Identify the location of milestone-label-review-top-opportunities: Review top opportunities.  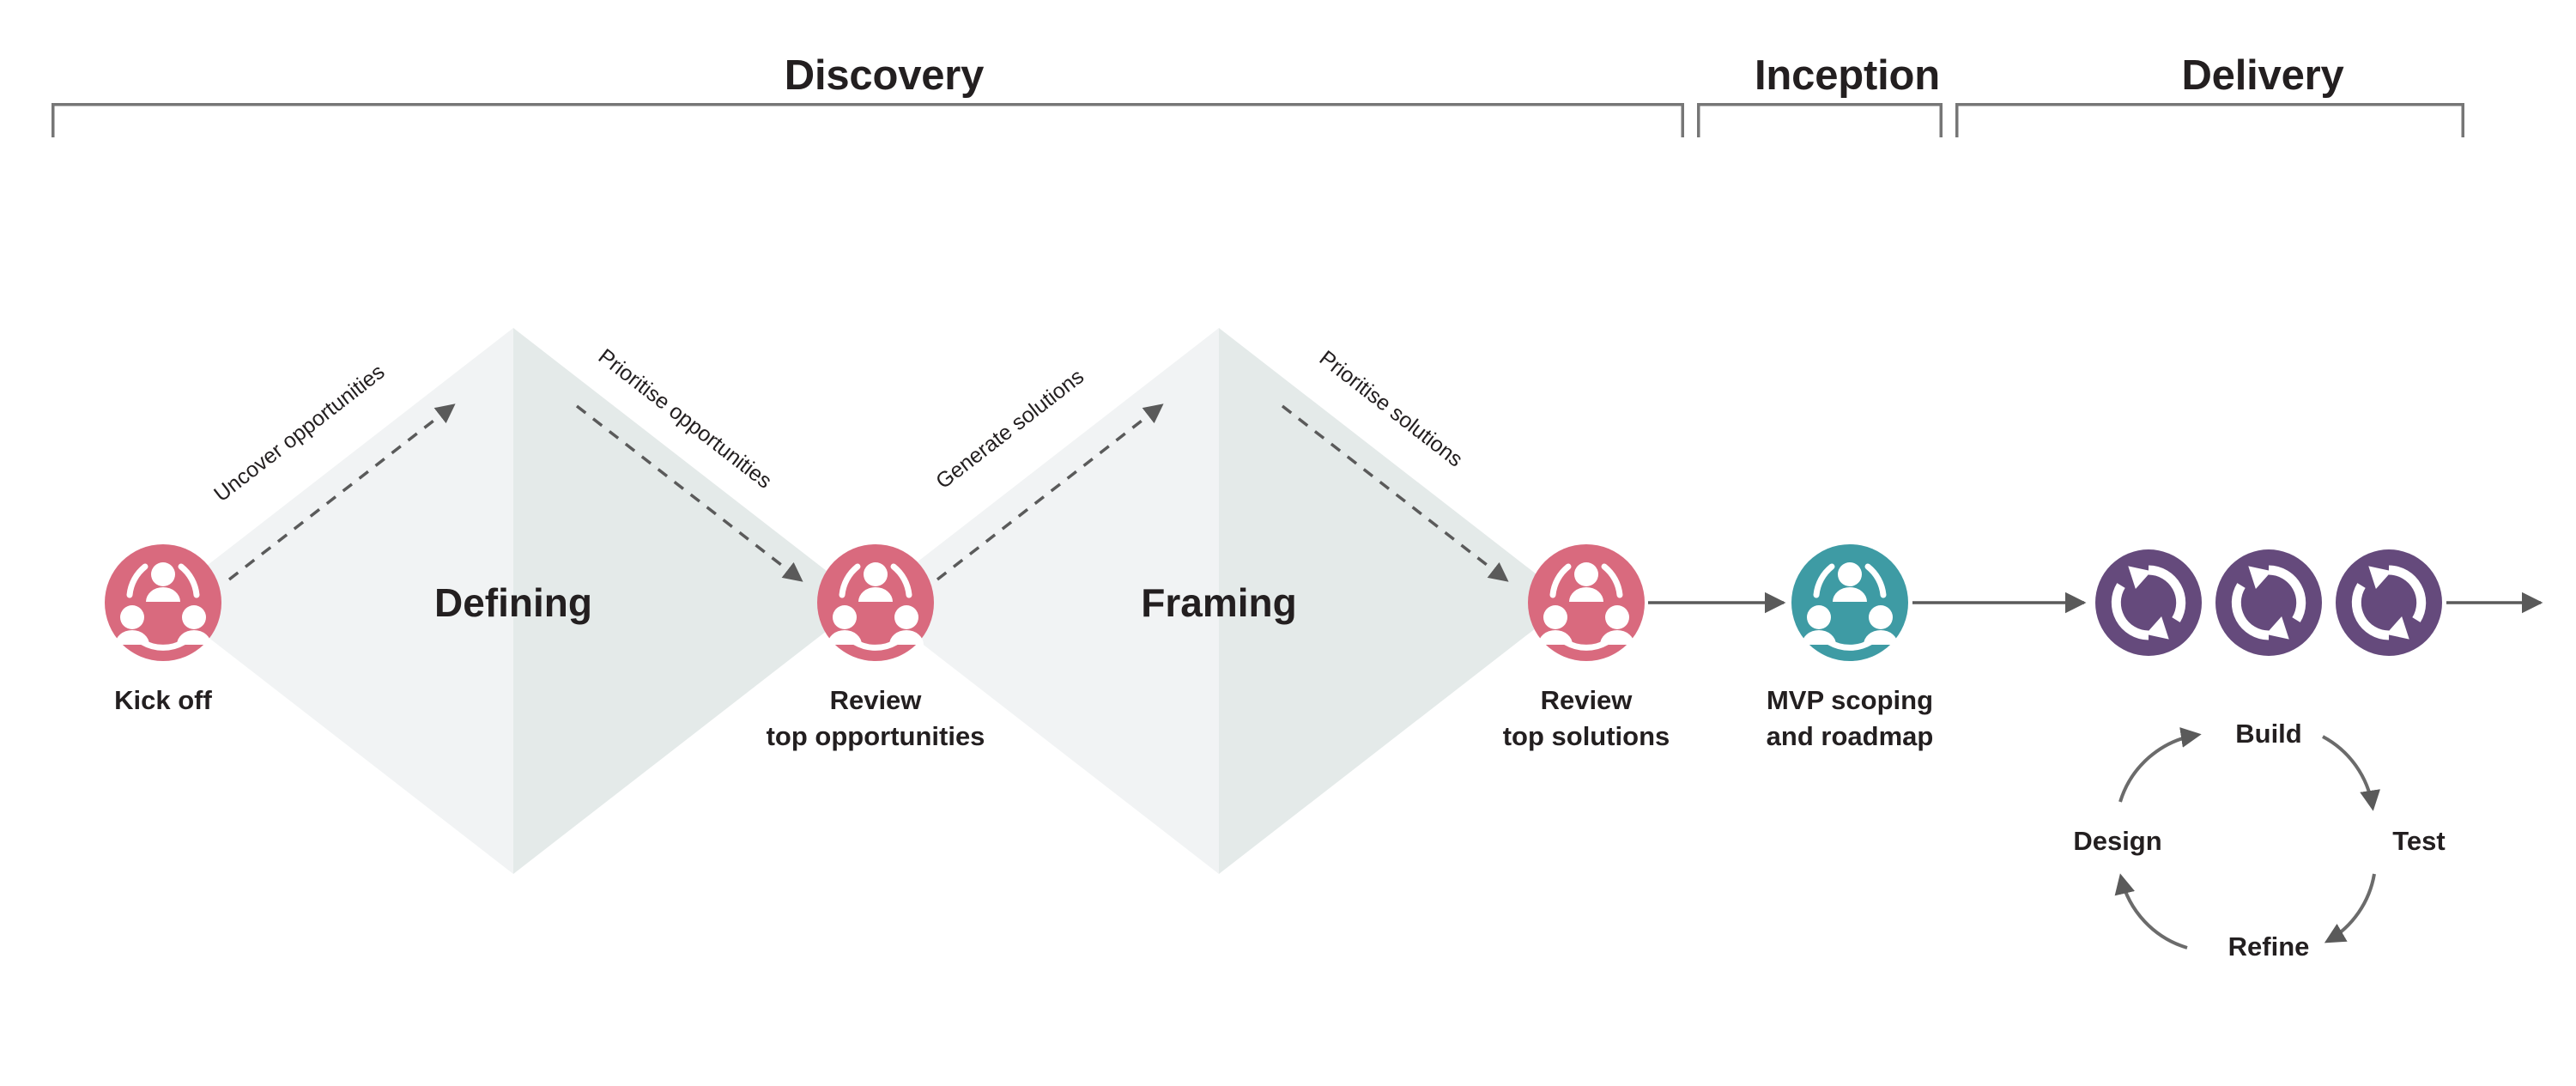
(875, 718).